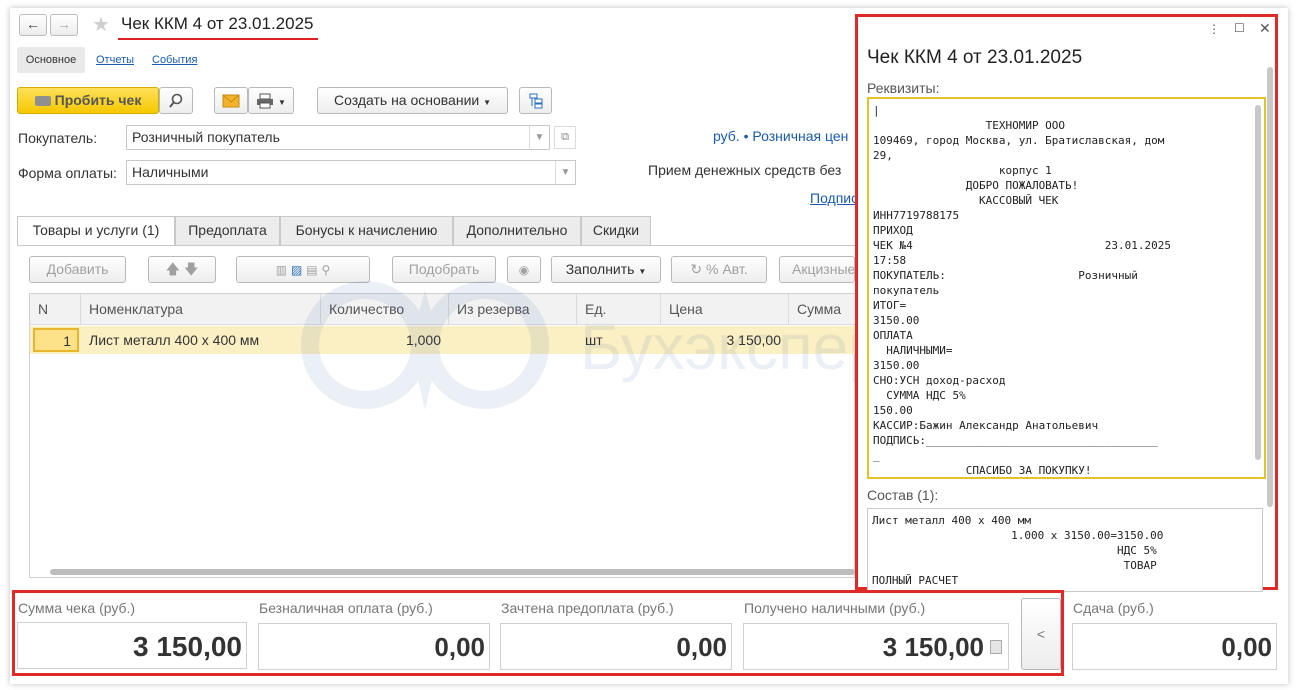 The height and width of the screenshot is (690, 1297). Describe the element at coordinates (217, 23) in the screenshot. I see `page-title: Чек ККМ 4 от 23.01.2025` at that location.